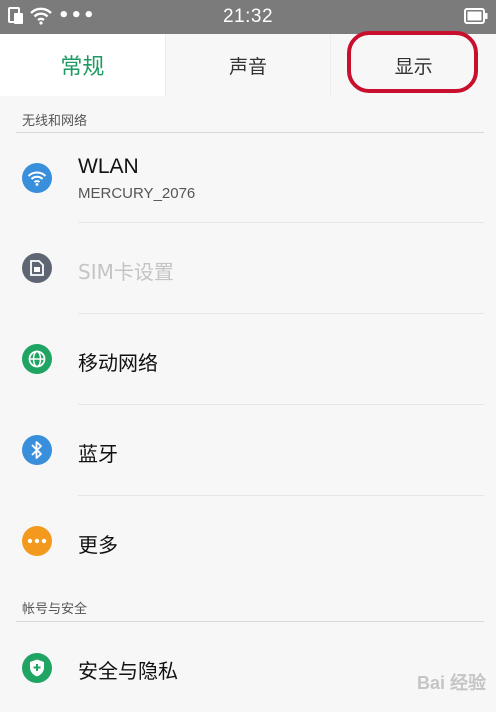  What do you see at coordinates (476, 16) in the screenshot?
I see `battery-icon` at bounding box center [476, 16].